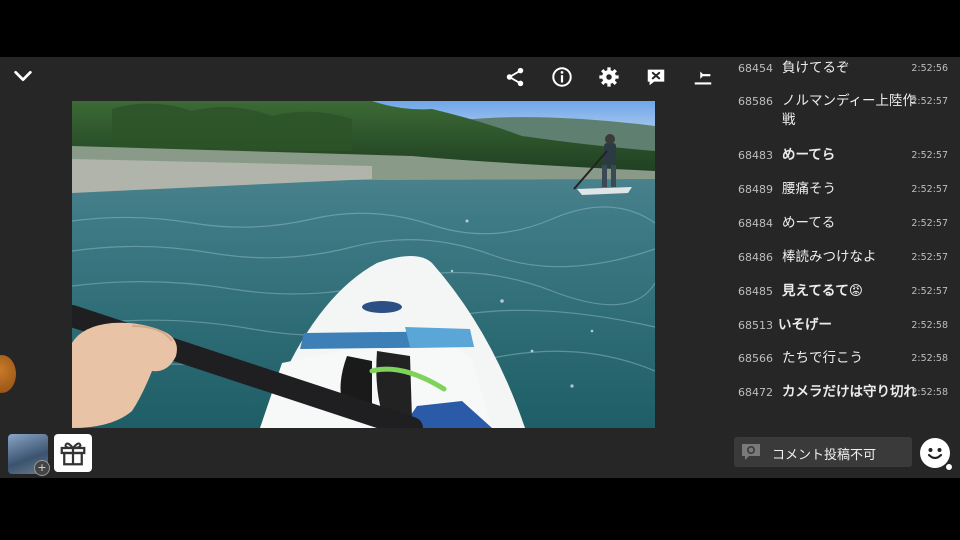  Describe the element at coordinates (755, 101) in the screenshot. I see `comment-number: 68586` at that location.